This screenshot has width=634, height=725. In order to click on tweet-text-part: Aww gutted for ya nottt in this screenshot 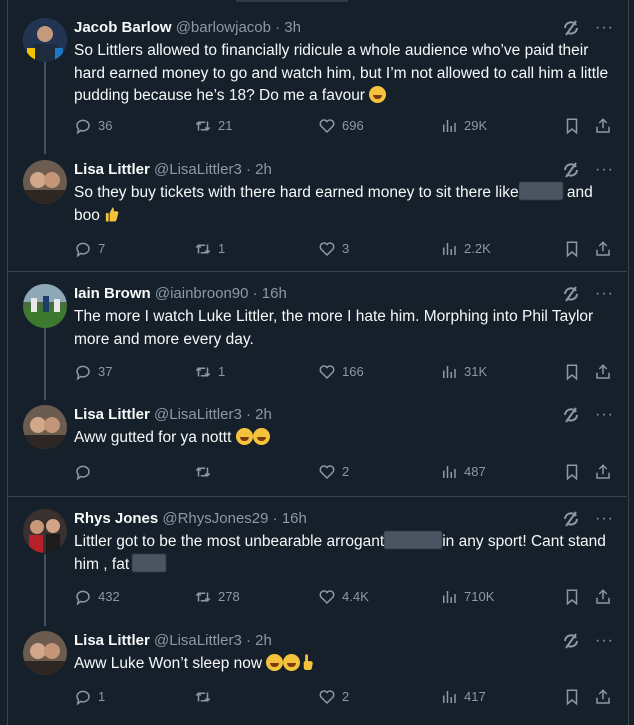, I will do `click(153, 437)`.